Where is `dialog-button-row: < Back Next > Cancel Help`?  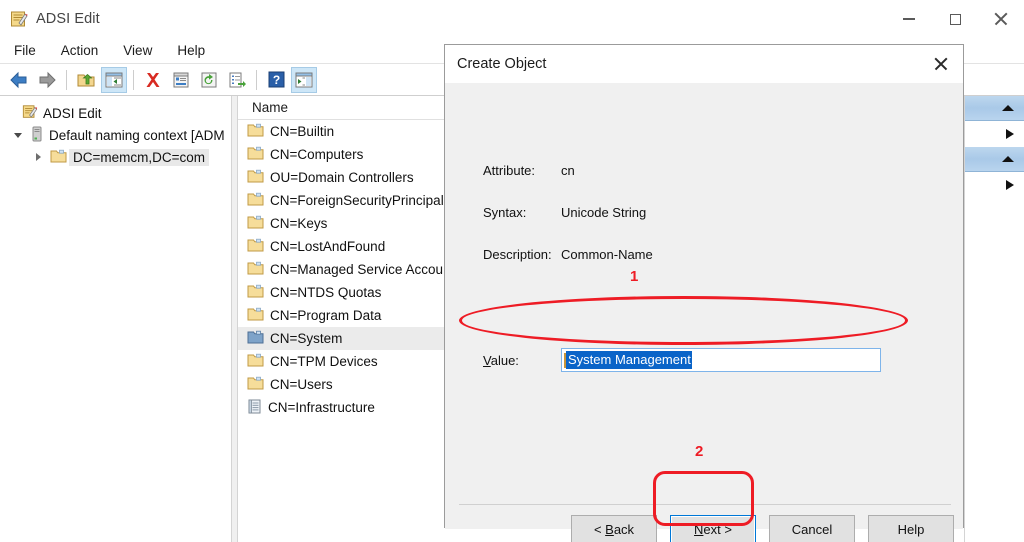
dialog-button-row: < Back Next > Cancel Help is located at coordinates (705, 528).